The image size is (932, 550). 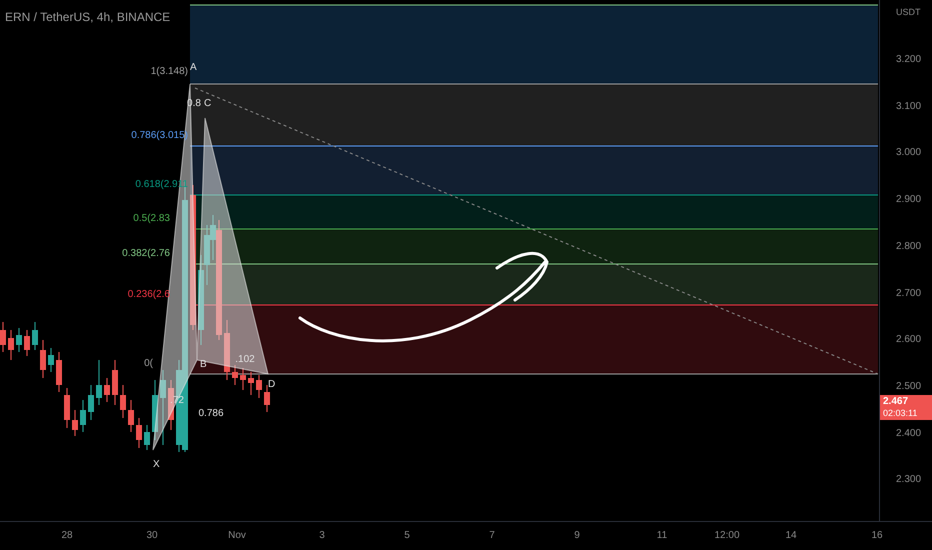 I want to click on price-tick: 2.800, so click(x=909, y=246).